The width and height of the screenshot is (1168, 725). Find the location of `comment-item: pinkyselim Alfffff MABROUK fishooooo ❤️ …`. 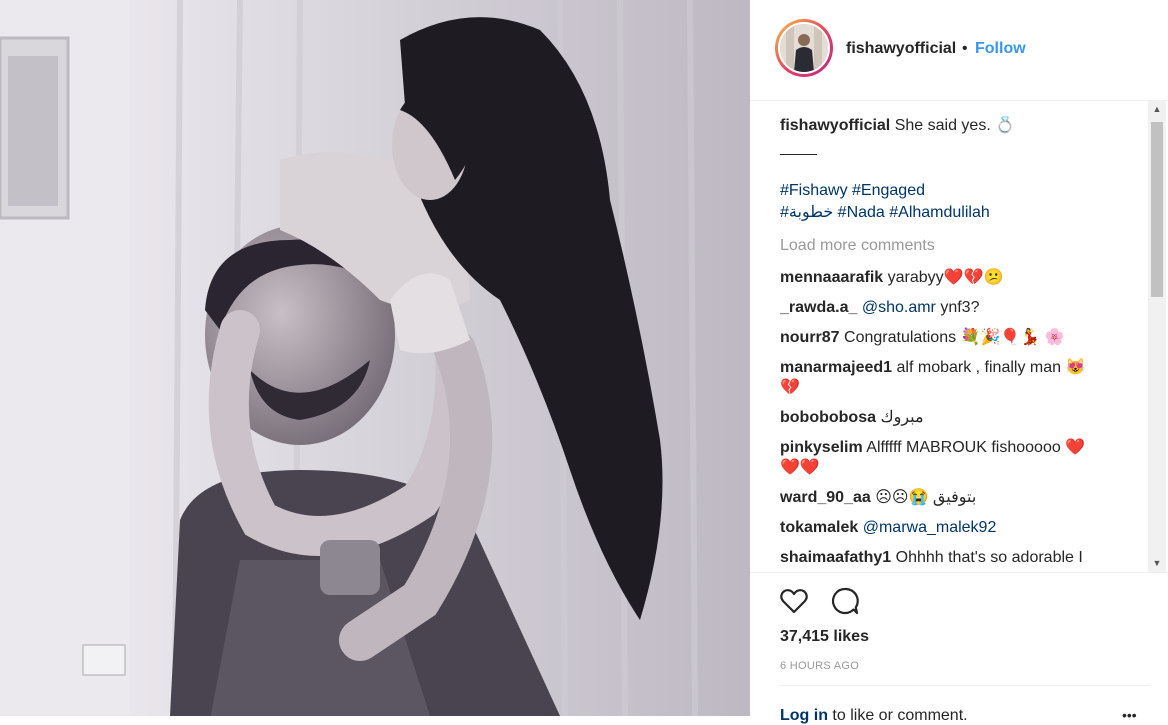

comment-item: pinkyselim Alfffff MABROUK fishooooo ❤️ … is located at coordinates (960, 458).